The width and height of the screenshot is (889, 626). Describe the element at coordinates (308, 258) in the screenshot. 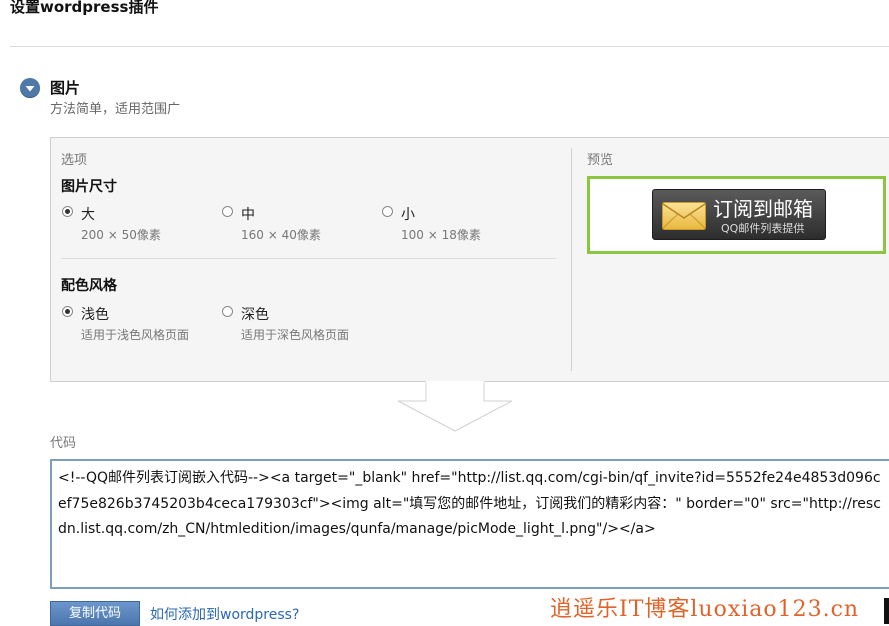

I see `group-divider` at that location.